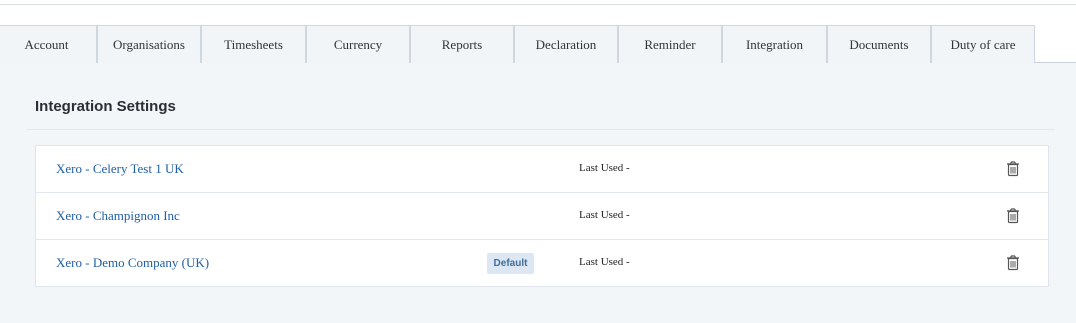  I want to click on tab-currency: Currency, so click(358, 44).